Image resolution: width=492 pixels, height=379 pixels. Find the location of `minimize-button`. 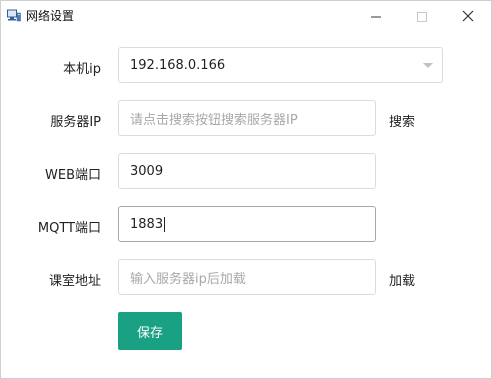

minimize-button is located at coordinates (376, 16).